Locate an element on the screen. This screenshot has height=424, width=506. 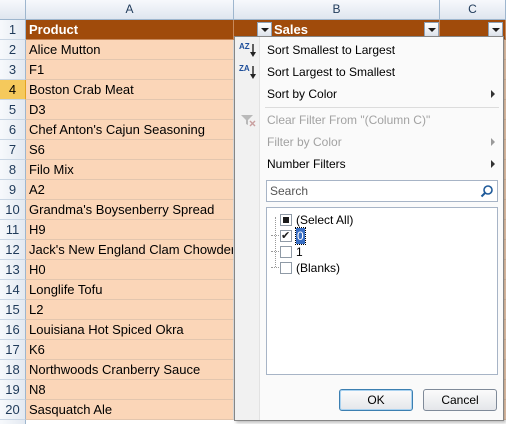
blanks-checkbox is located at coordinates (286, 268).